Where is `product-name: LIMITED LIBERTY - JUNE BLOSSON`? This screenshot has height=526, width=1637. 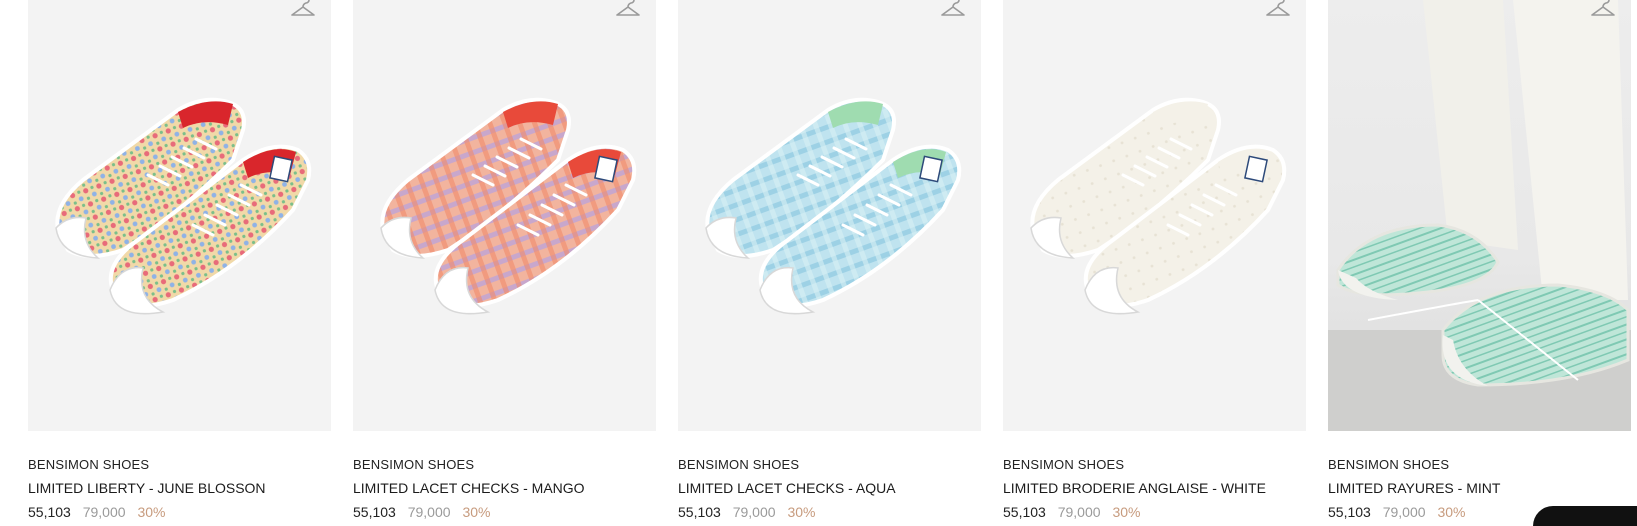
product-name: LIMITED LIBERTY - JUNE BLOSSON is located at coordinates (179, 489).